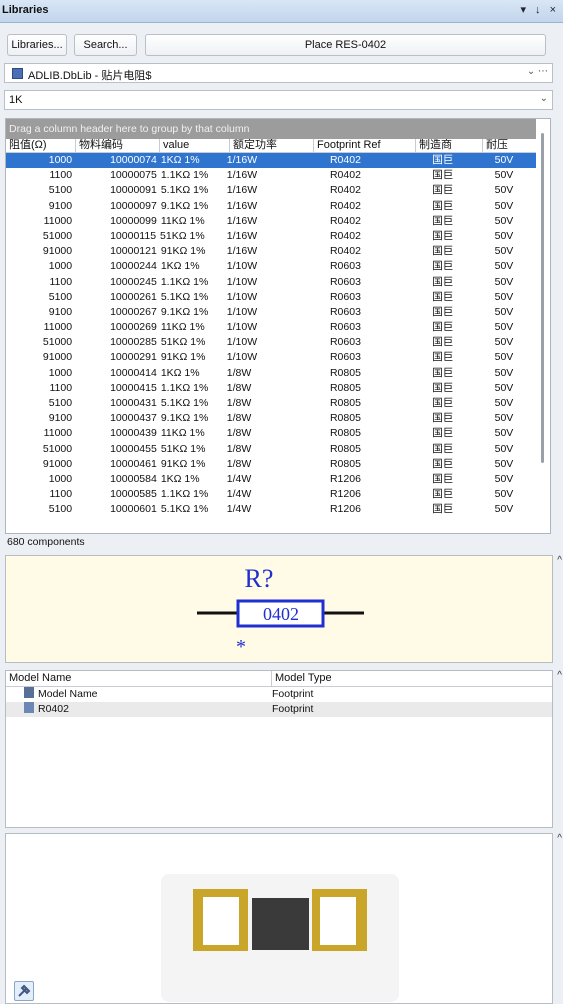 This screenshot has height=1004, width=563. Describe the element at coordinates (278, 175) in the screenshot. I see `table-row: 1100 10000075 1.1KΩ 1% 1/16W R0402 国巨 50V` at that location.